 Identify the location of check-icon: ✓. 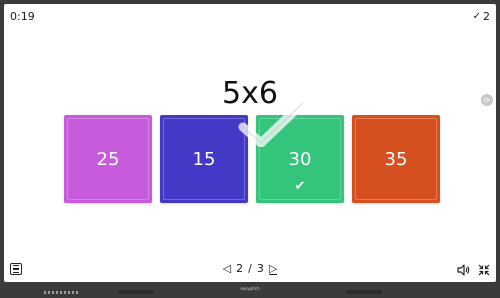
(476, 16).